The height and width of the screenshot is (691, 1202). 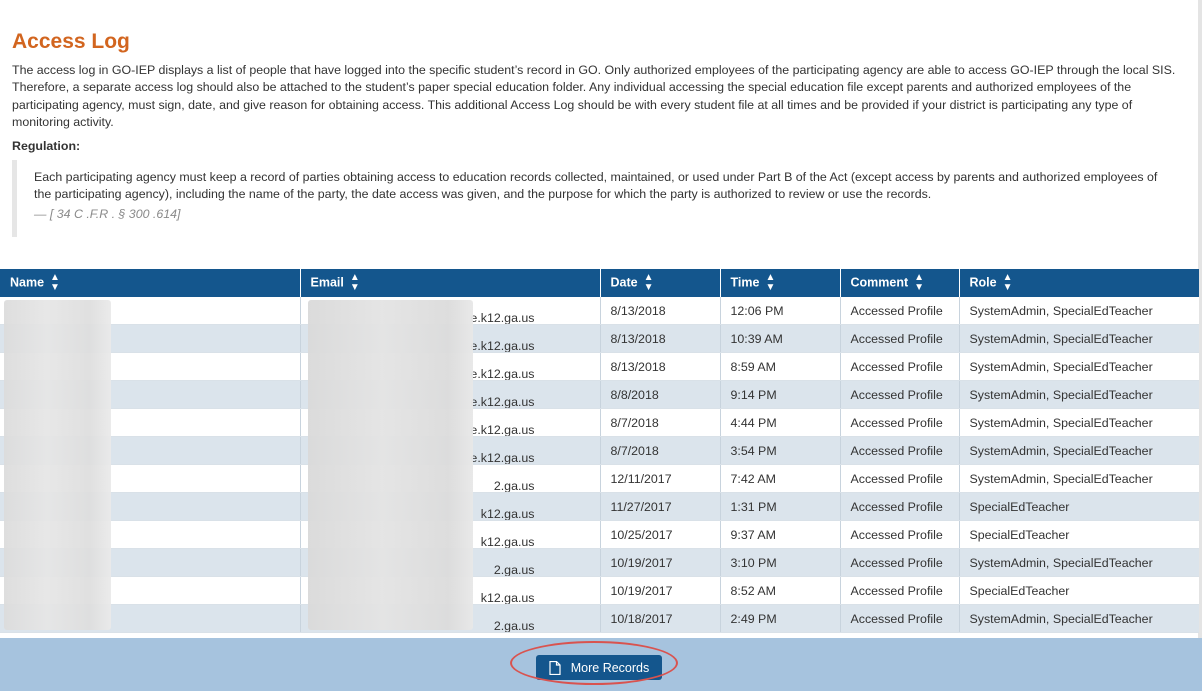 I want to click on redacted-emails-blur, so click(x=390, y=465).